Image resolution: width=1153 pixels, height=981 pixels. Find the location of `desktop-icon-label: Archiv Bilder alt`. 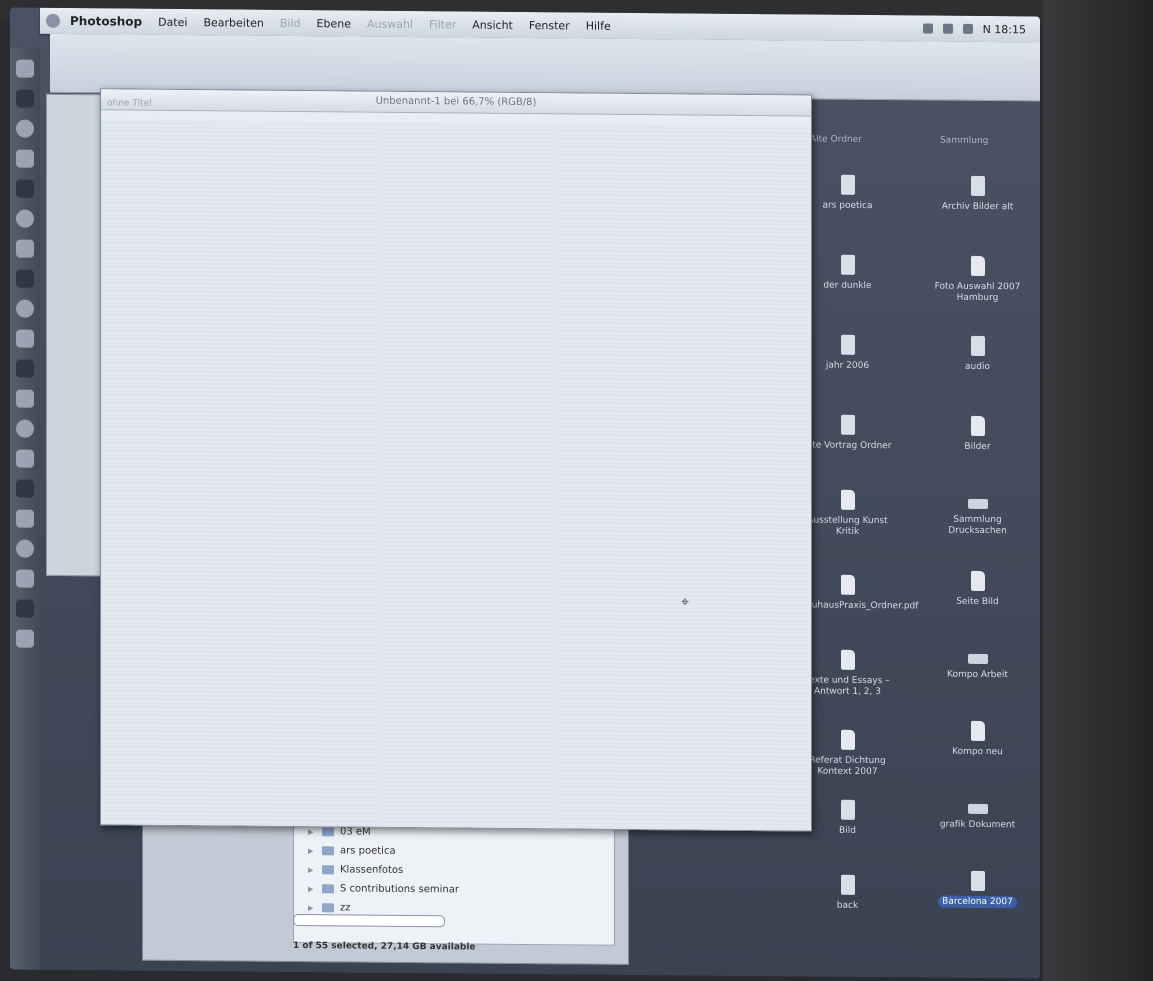

desktop-icon-label: Archiv Bilder alt is located at coordinates (977, 207).